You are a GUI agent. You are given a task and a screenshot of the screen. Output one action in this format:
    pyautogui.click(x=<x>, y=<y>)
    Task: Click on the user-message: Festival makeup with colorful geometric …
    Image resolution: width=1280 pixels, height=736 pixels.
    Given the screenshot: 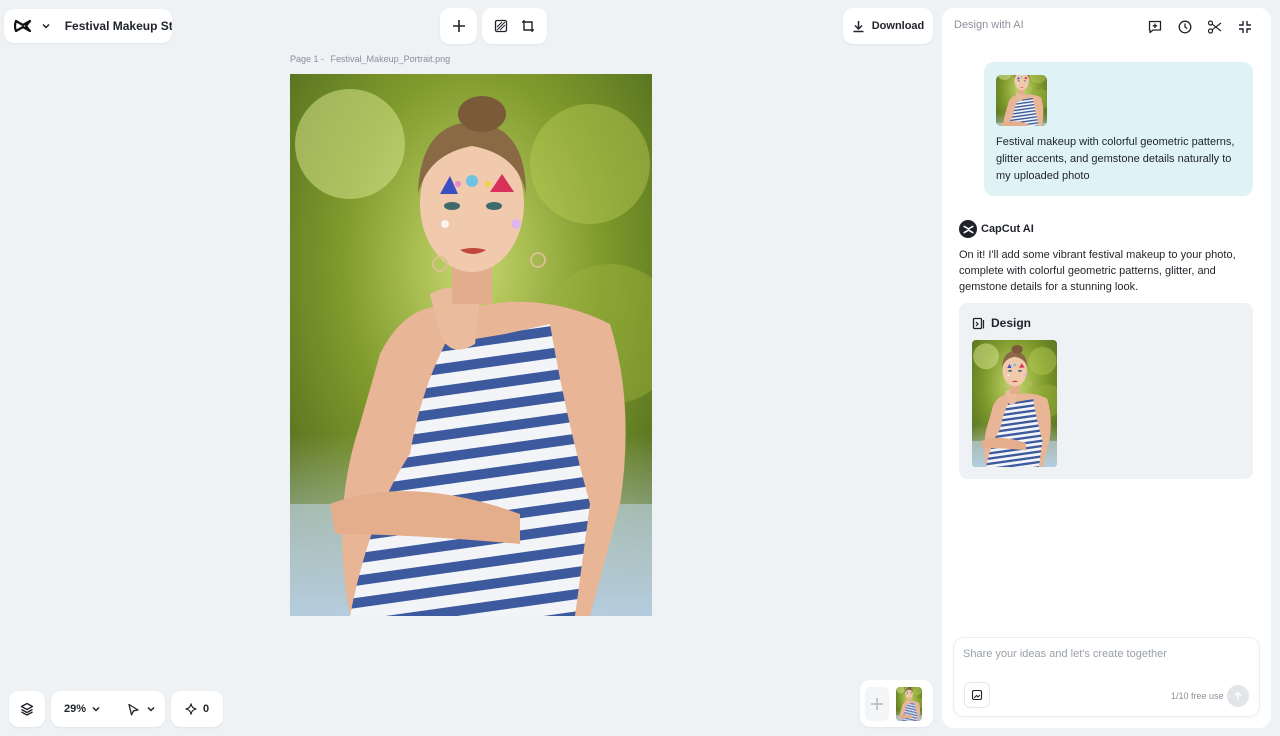 What is the action you would take?
    pyautogui.click(x=1118, y=129)
    